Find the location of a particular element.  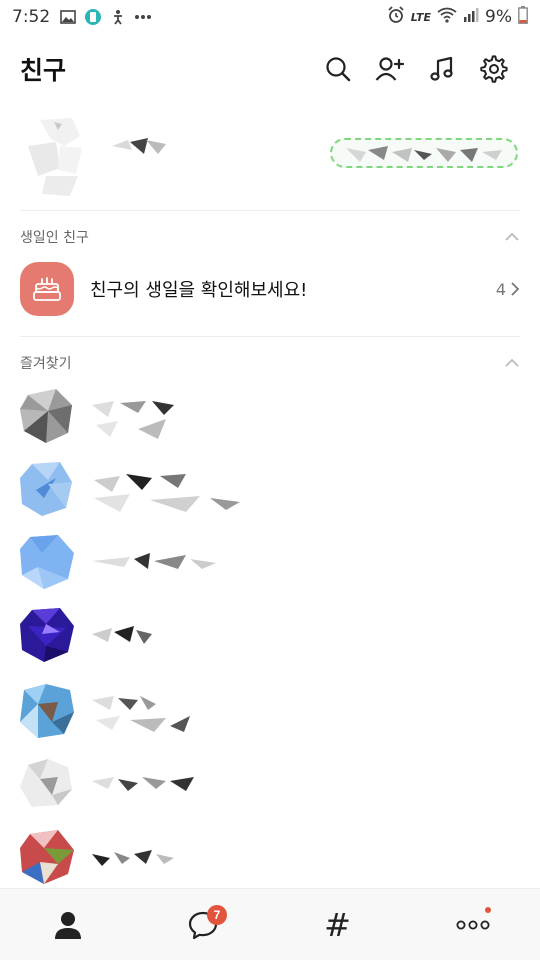

birthday-section-title: 생일인 친구 is located at coordinates (54, 238).